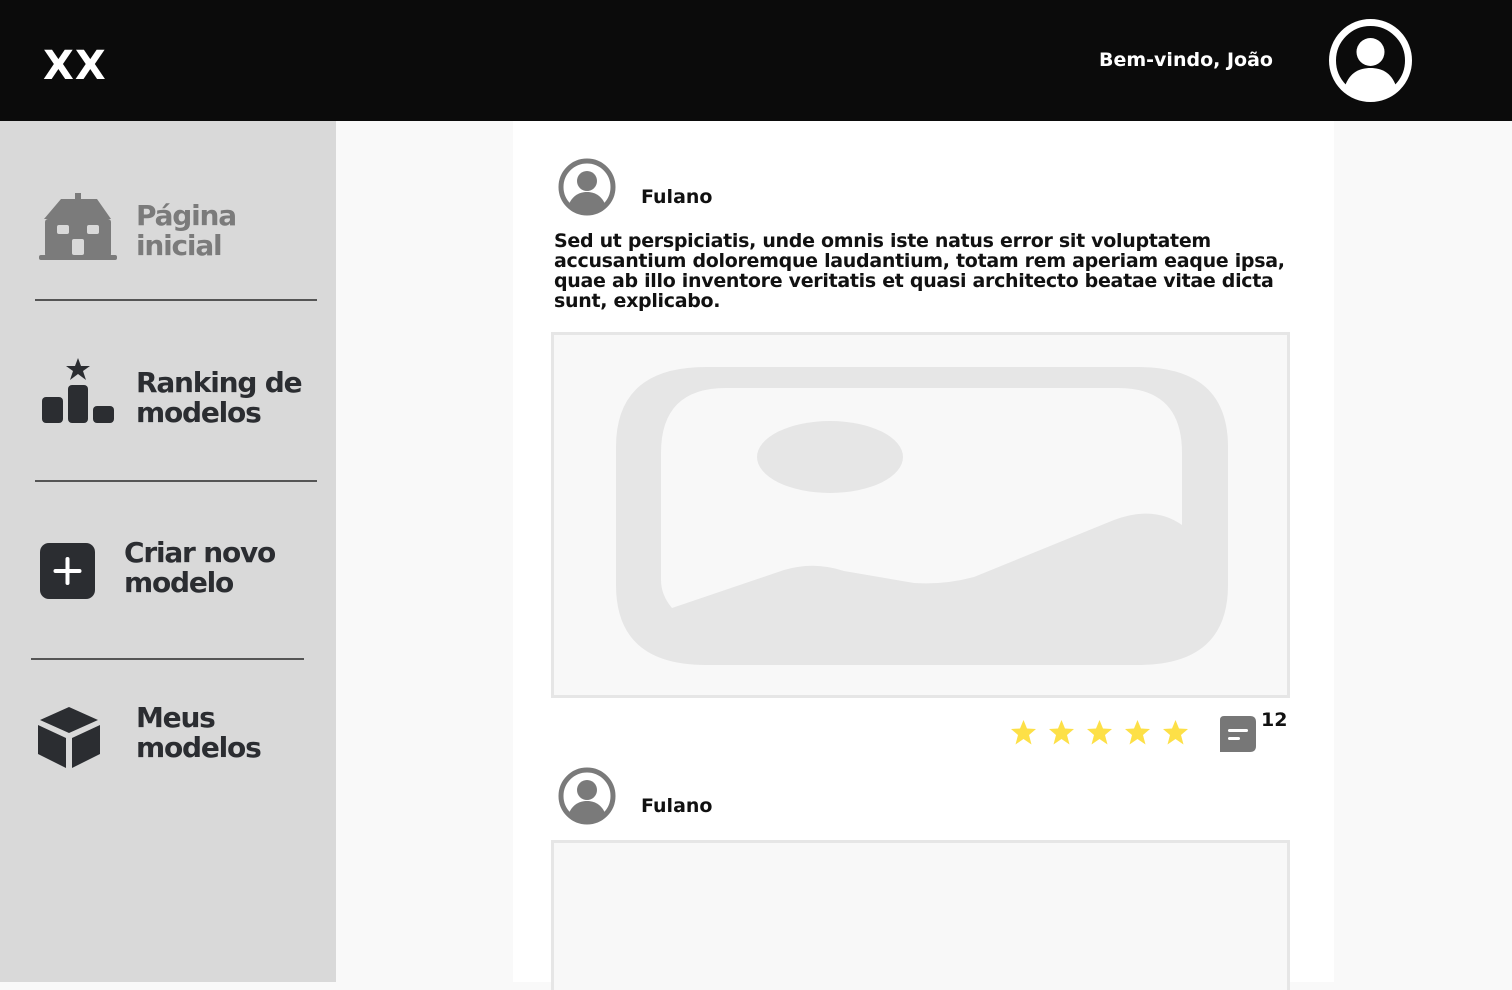  I want to click on sidebar-item-create: Criar novo modelo, so click(176, 571).